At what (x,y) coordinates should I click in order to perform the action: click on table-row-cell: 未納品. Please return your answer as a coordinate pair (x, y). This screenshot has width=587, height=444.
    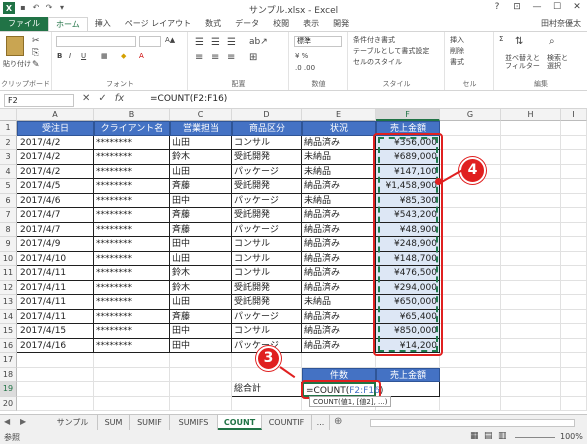
    Looking at the image, I should click on (339, 171).